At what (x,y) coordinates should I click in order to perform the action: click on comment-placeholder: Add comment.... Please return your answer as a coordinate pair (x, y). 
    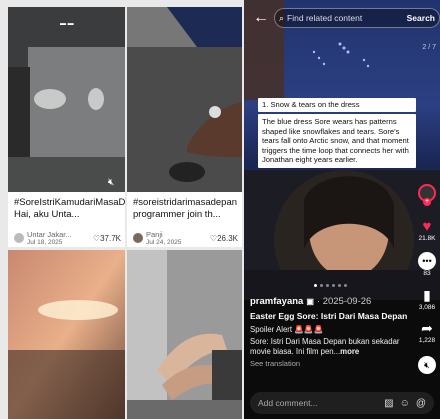
    Looking at the image, I should click on (288, 403).